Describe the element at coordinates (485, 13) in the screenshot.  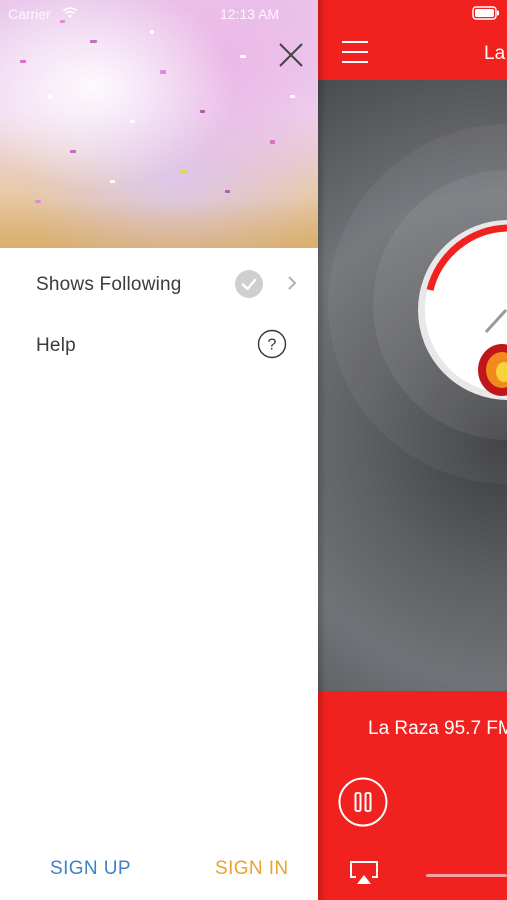
I see `battery-icon` at that location.